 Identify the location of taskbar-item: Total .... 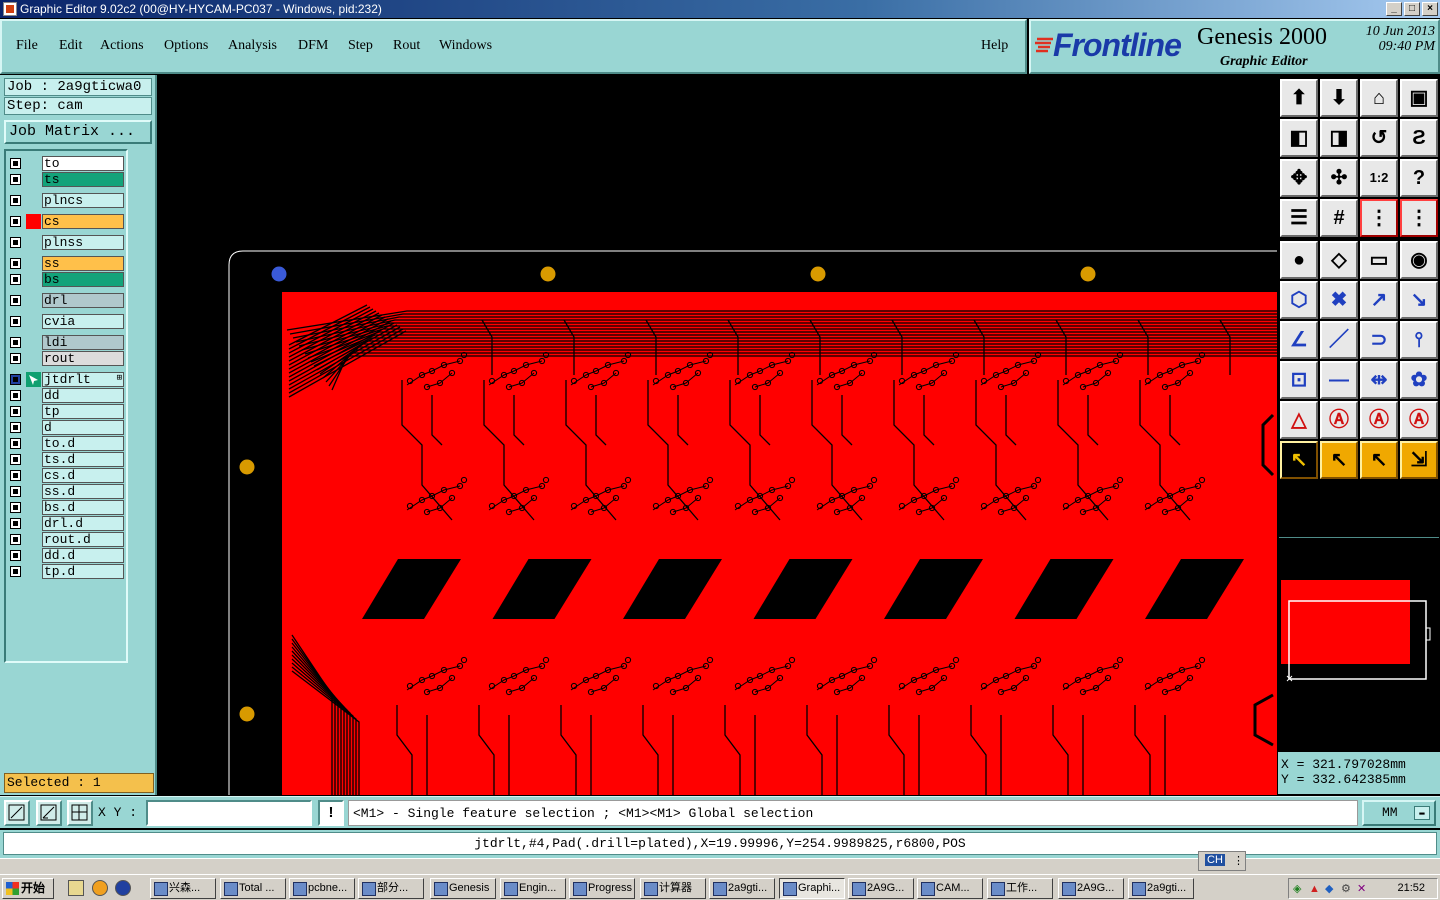
(253, 888).